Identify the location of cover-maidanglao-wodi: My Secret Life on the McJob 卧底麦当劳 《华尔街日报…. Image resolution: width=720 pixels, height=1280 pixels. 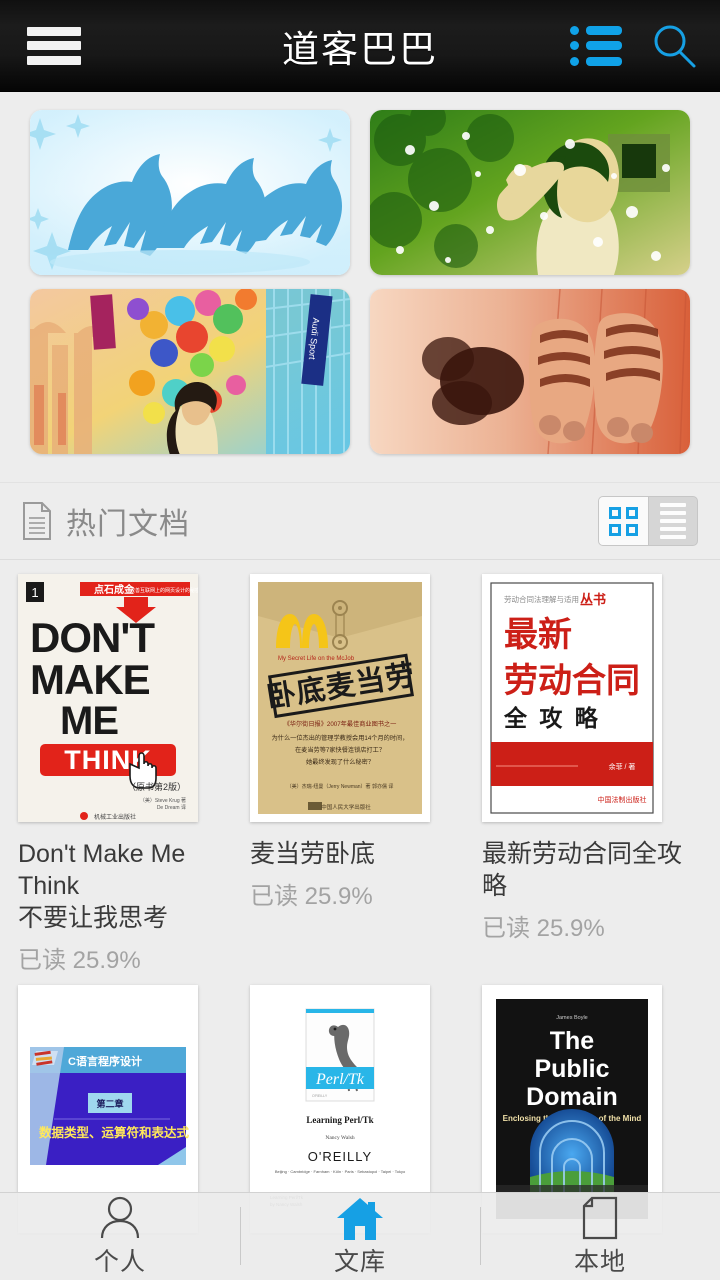
(340, 698).